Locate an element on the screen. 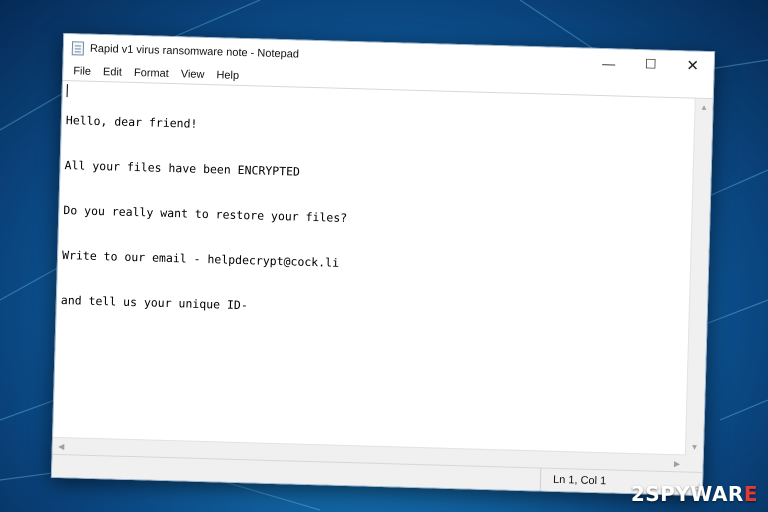  menu-help: Help is located at coordinates (227, 75).